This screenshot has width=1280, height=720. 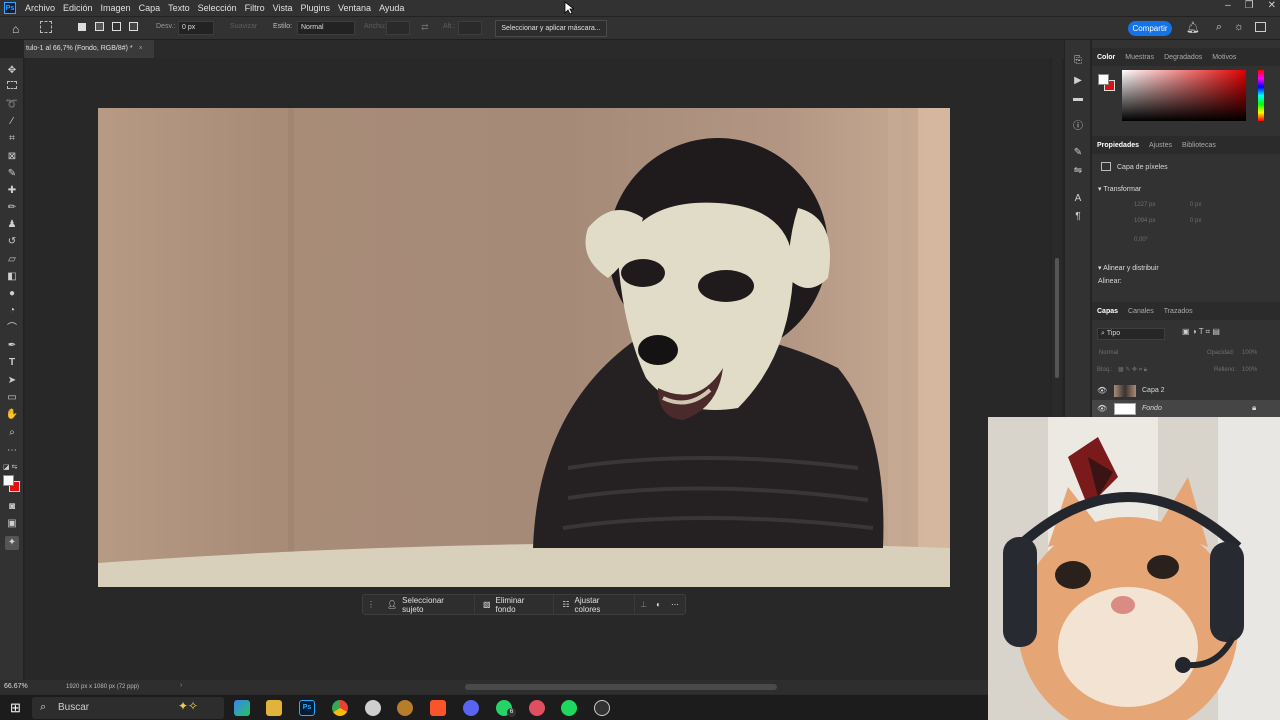 I want to click on document-tab: tulo-1 al 66,7% (Fondo, RGB/8#) * ×, so click(x=89, y=49).